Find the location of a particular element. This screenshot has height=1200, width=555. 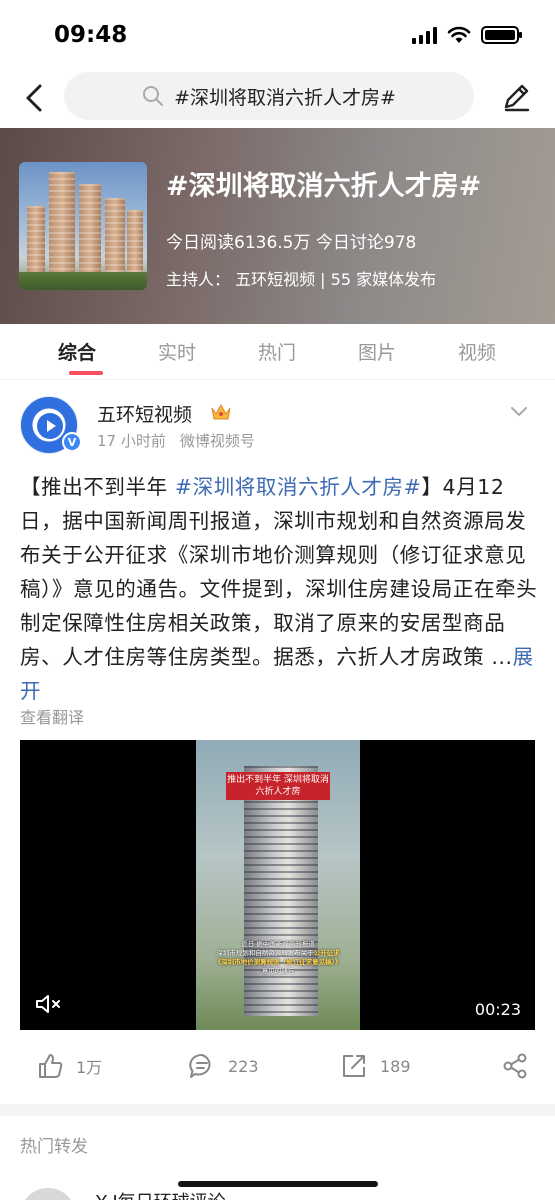

cellular-signal-icon is located at coordinates (424, 35).